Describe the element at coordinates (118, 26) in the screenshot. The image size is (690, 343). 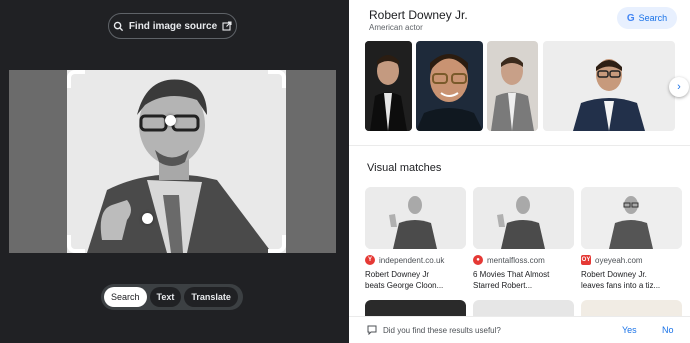
I see `lens-search-icon` at that location.